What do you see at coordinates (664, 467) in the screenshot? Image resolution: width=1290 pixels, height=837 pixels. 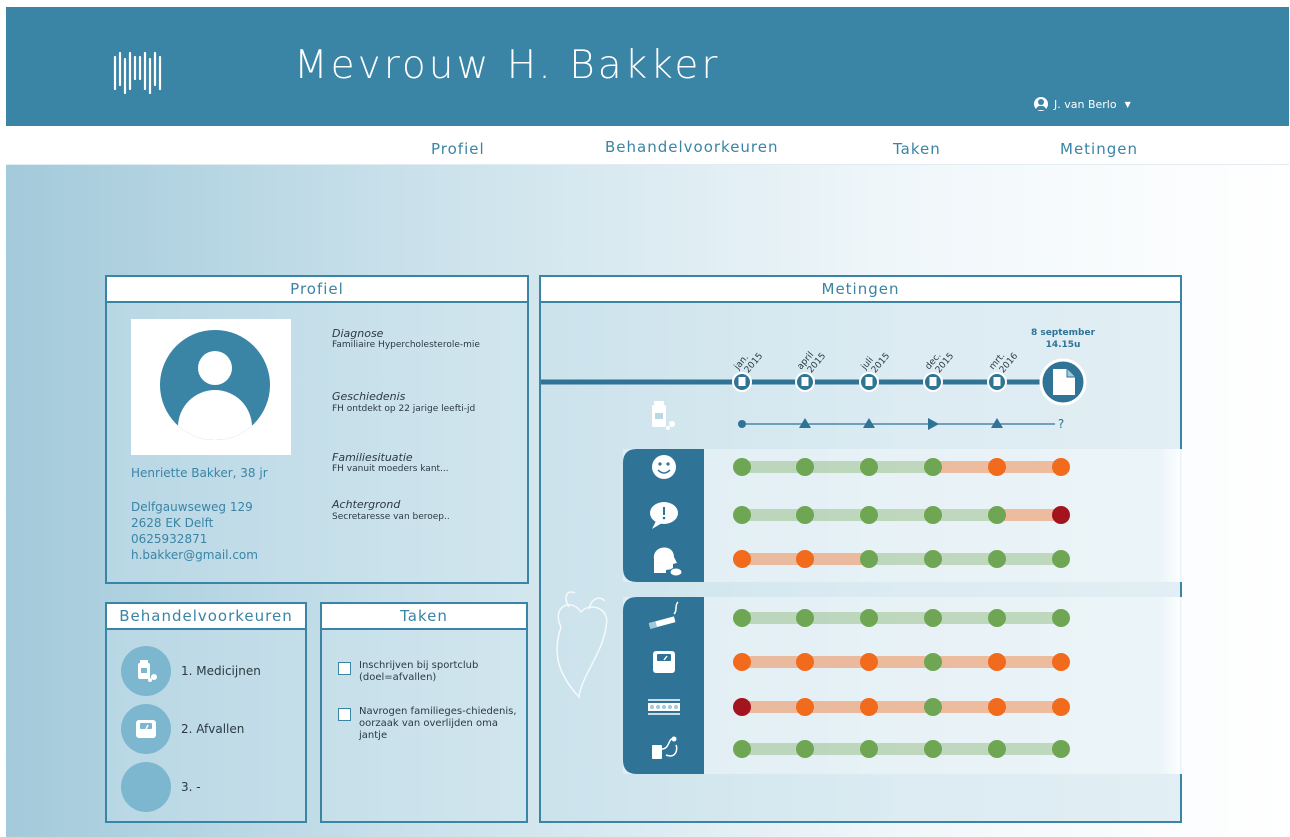 I see `mood-icon` at bounding box center [664, 467].